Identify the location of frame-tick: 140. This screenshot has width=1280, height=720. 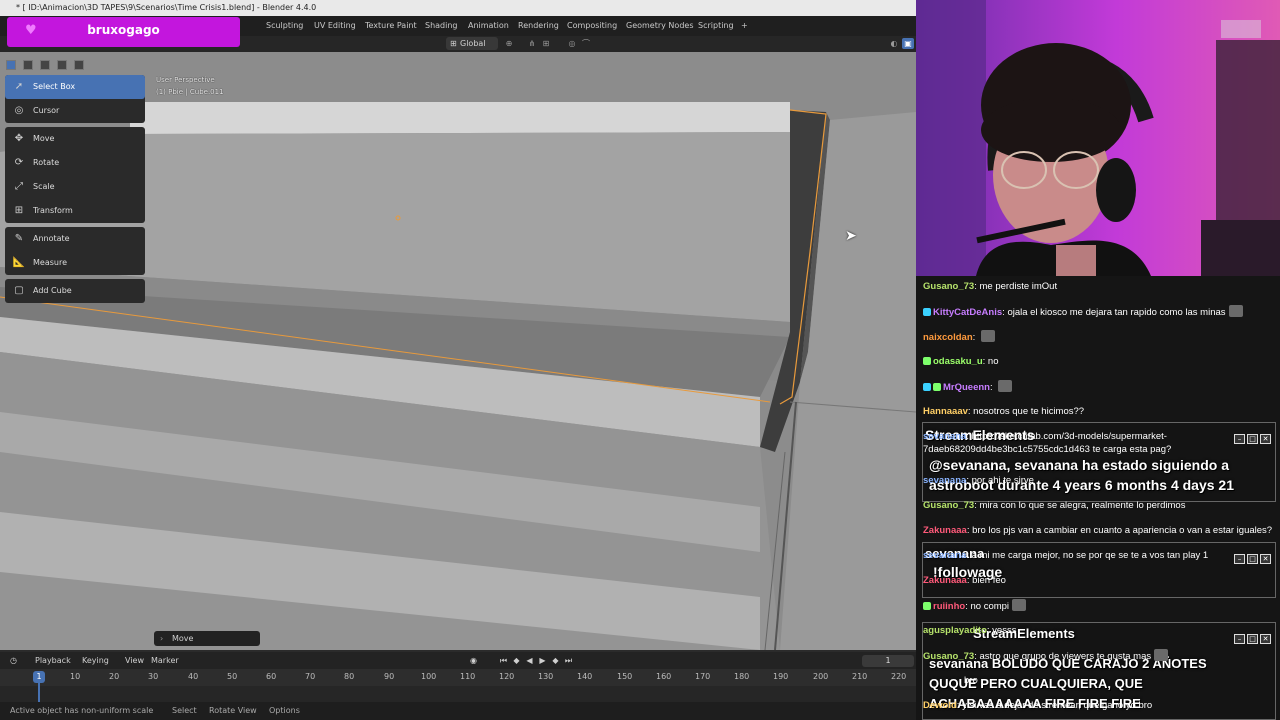
(585, 676).